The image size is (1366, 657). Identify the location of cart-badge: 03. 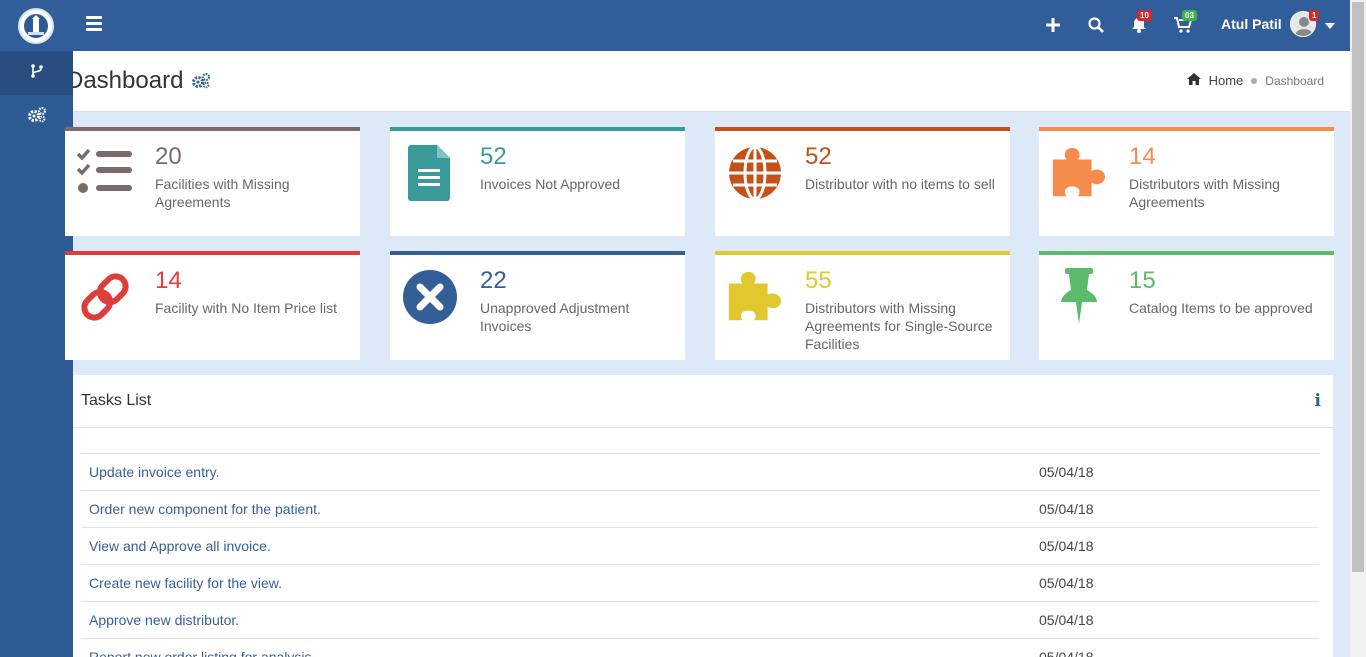
(1189, 15).